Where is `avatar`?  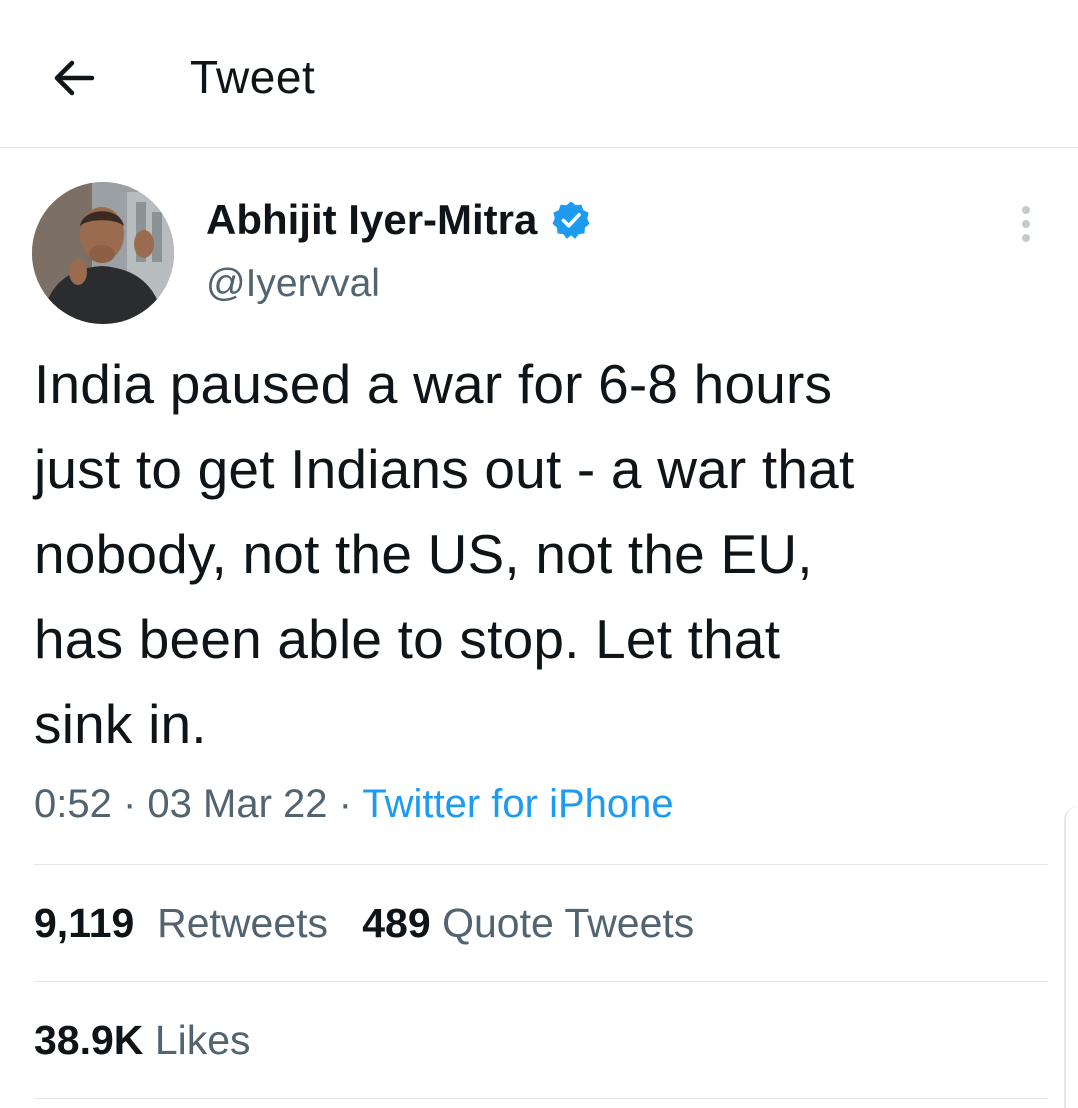
avatar is located at coordinates (103, 253).